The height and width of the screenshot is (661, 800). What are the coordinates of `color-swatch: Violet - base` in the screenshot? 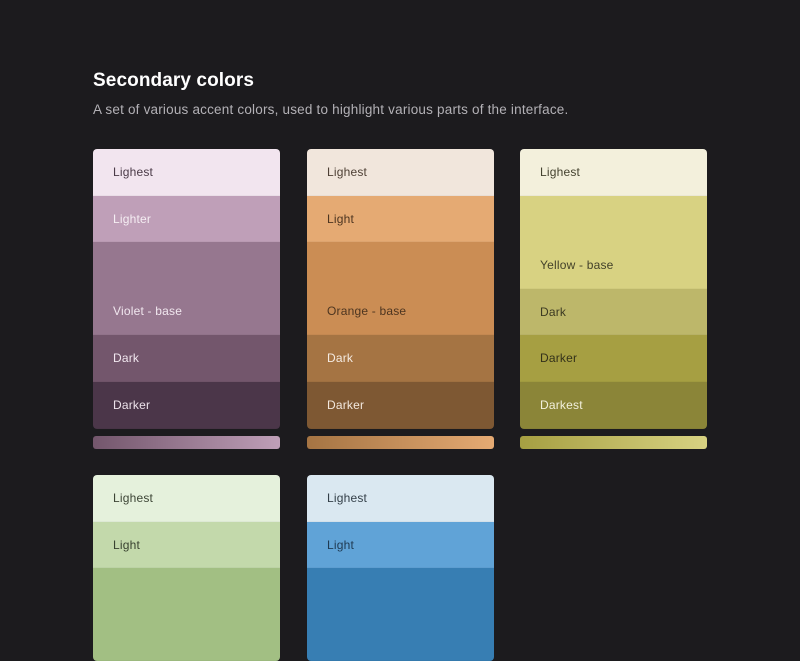 It's located at (186, 289).